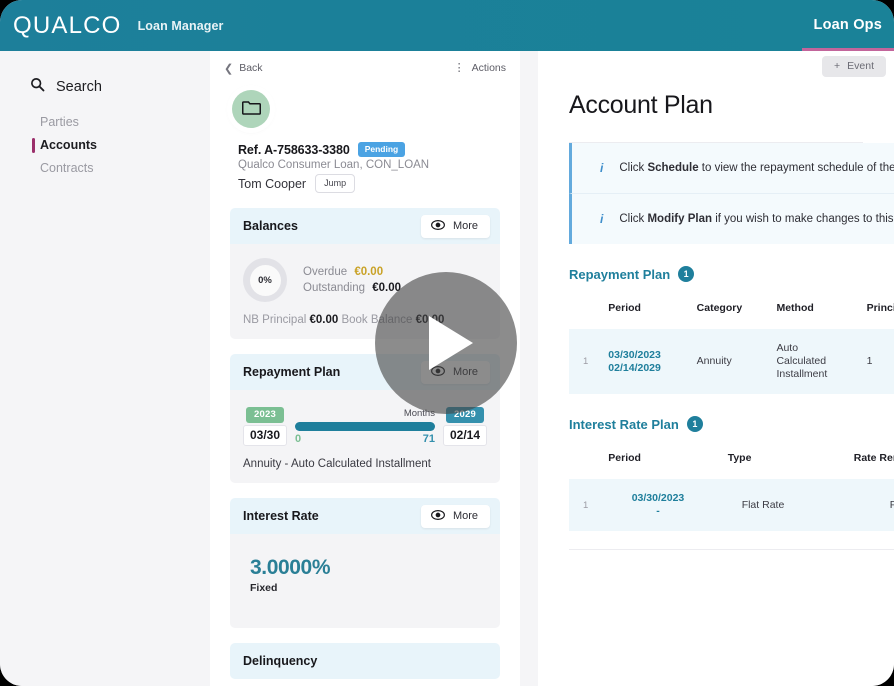  What do you see at coordinates (365, 226) in the screenshot?
I see `balances-card-header: Balances More` at bounding box center [365, 226].